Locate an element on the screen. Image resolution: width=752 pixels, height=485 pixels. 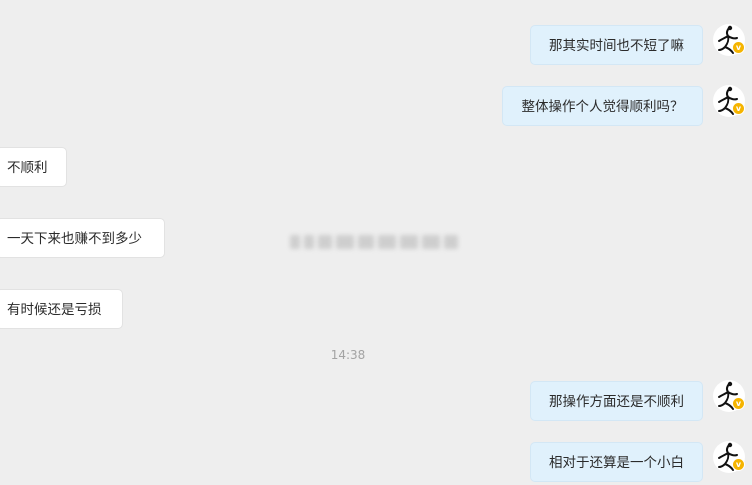
outgoing-message: 整体操作个人觉得顺利吗？ is located at coordinates (602, 106).